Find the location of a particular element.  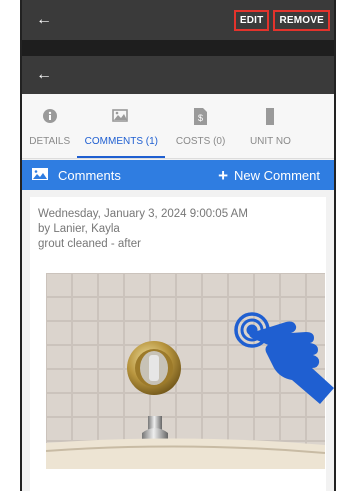

document-dollar-icon: $ is located at coordinates (201, 116).